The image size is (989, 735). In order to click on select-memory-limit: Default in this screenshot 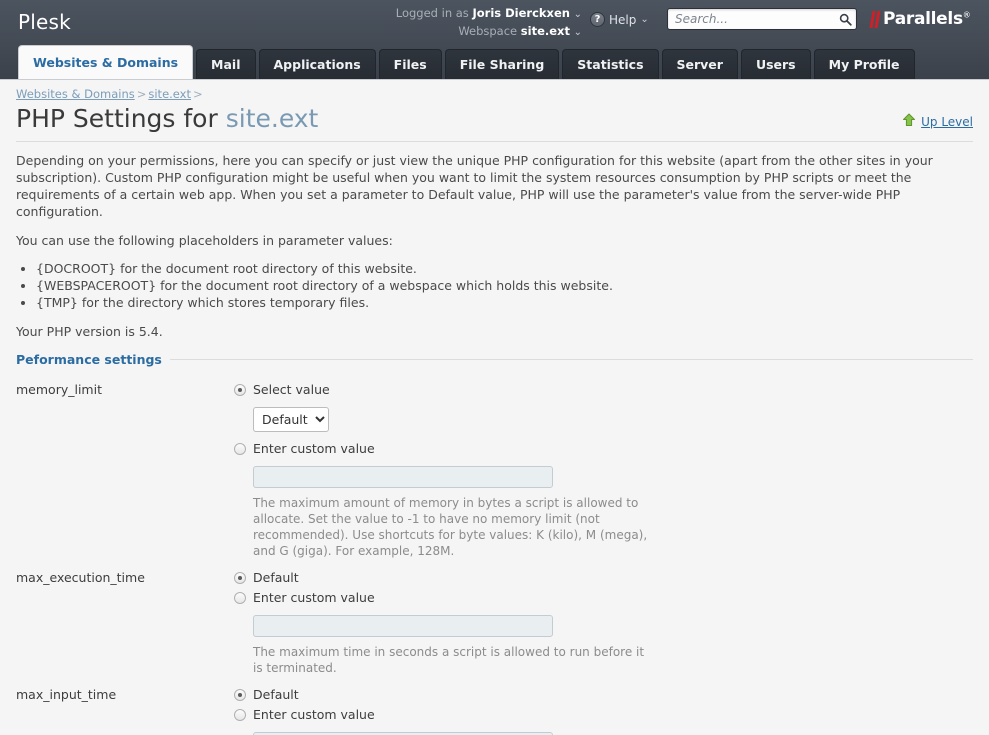, I will do `click(291, 419)`.